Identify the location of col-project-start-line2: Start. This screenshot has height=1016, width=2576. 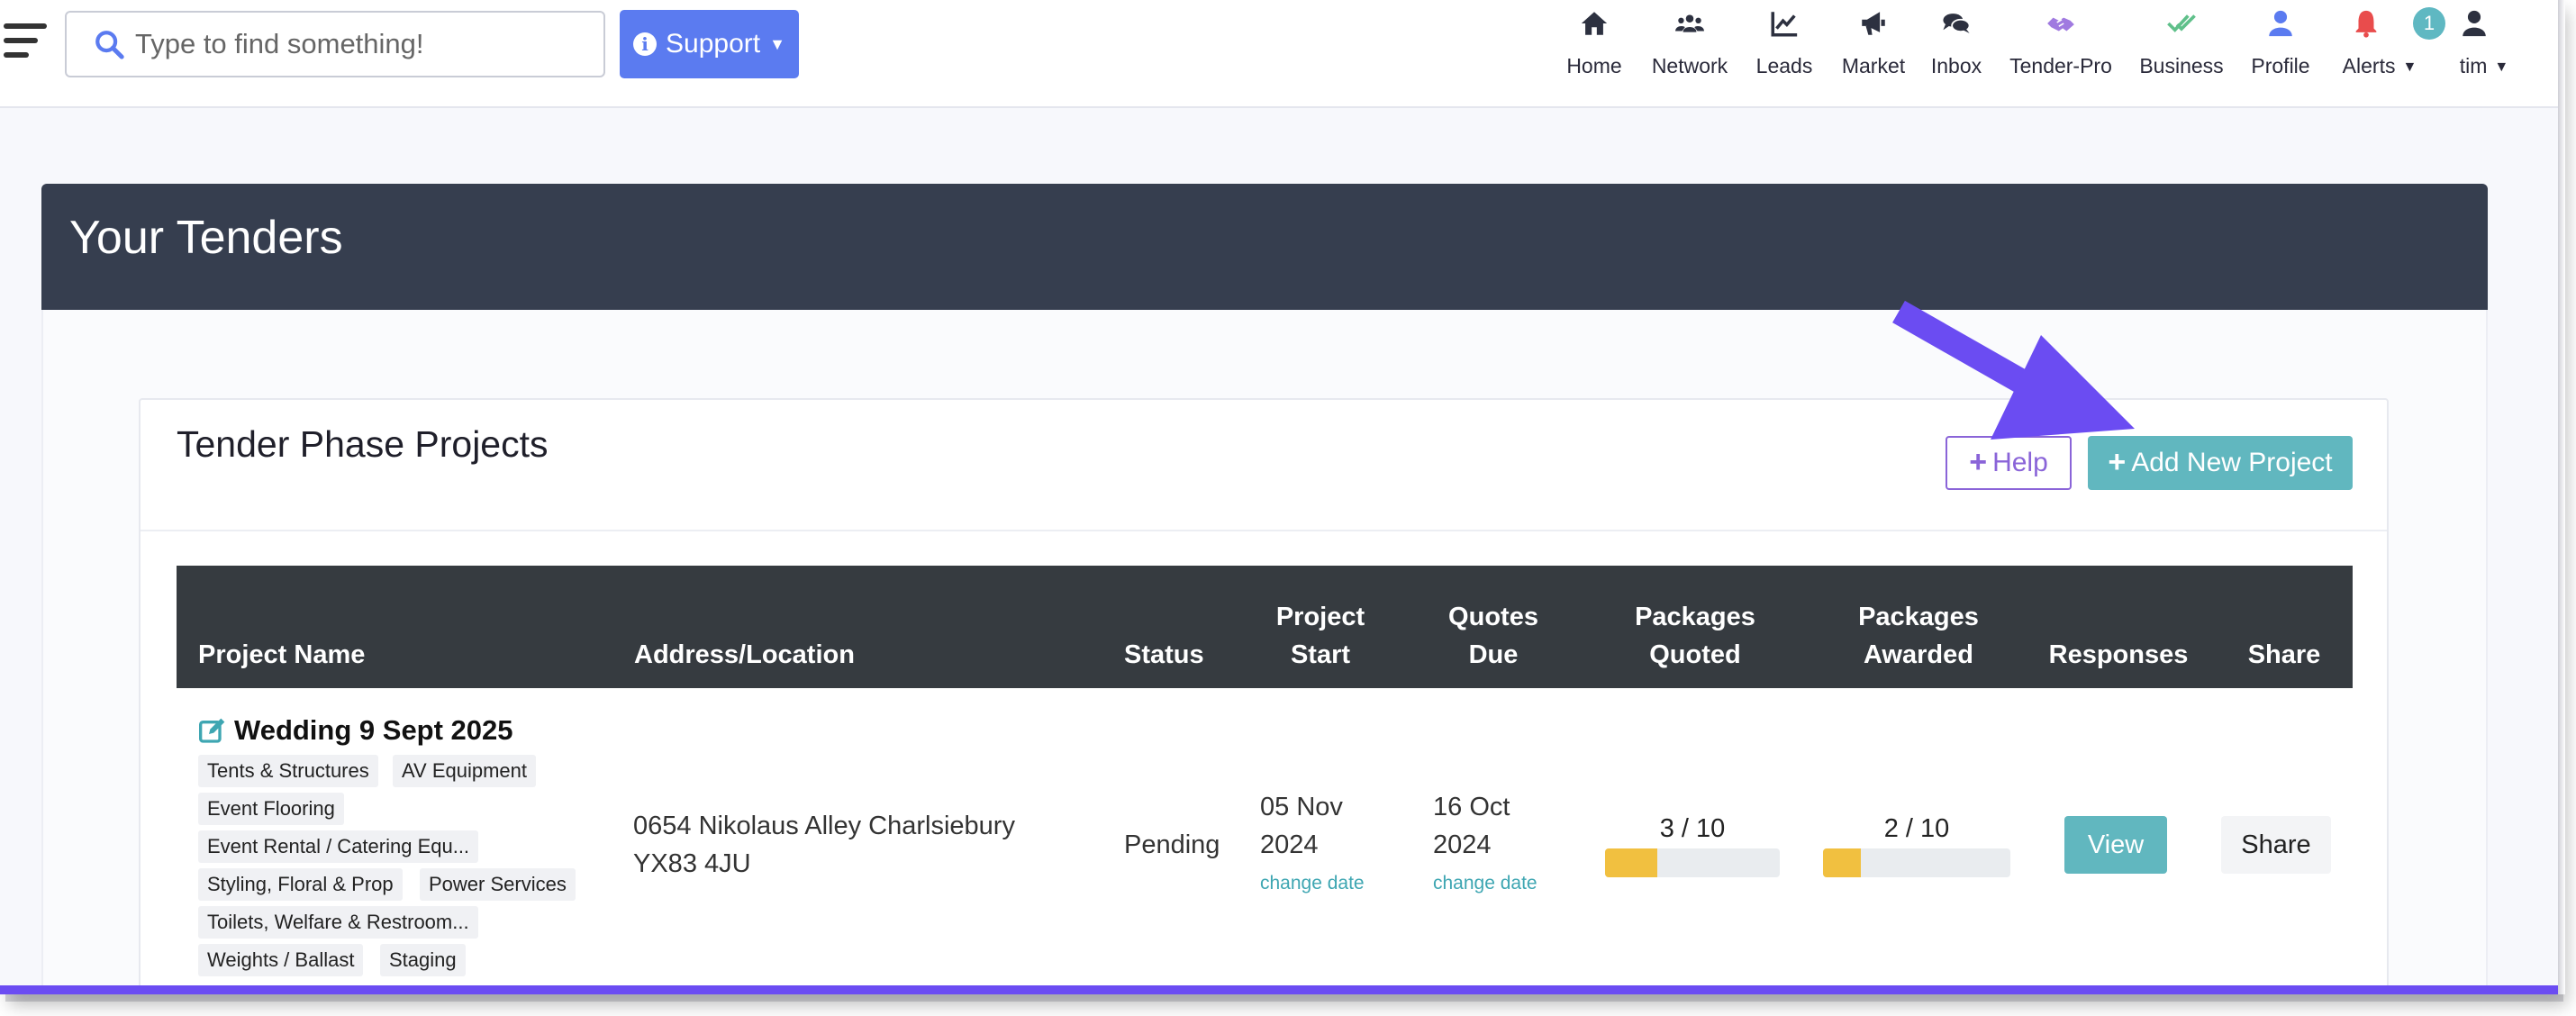
(1320, 654).